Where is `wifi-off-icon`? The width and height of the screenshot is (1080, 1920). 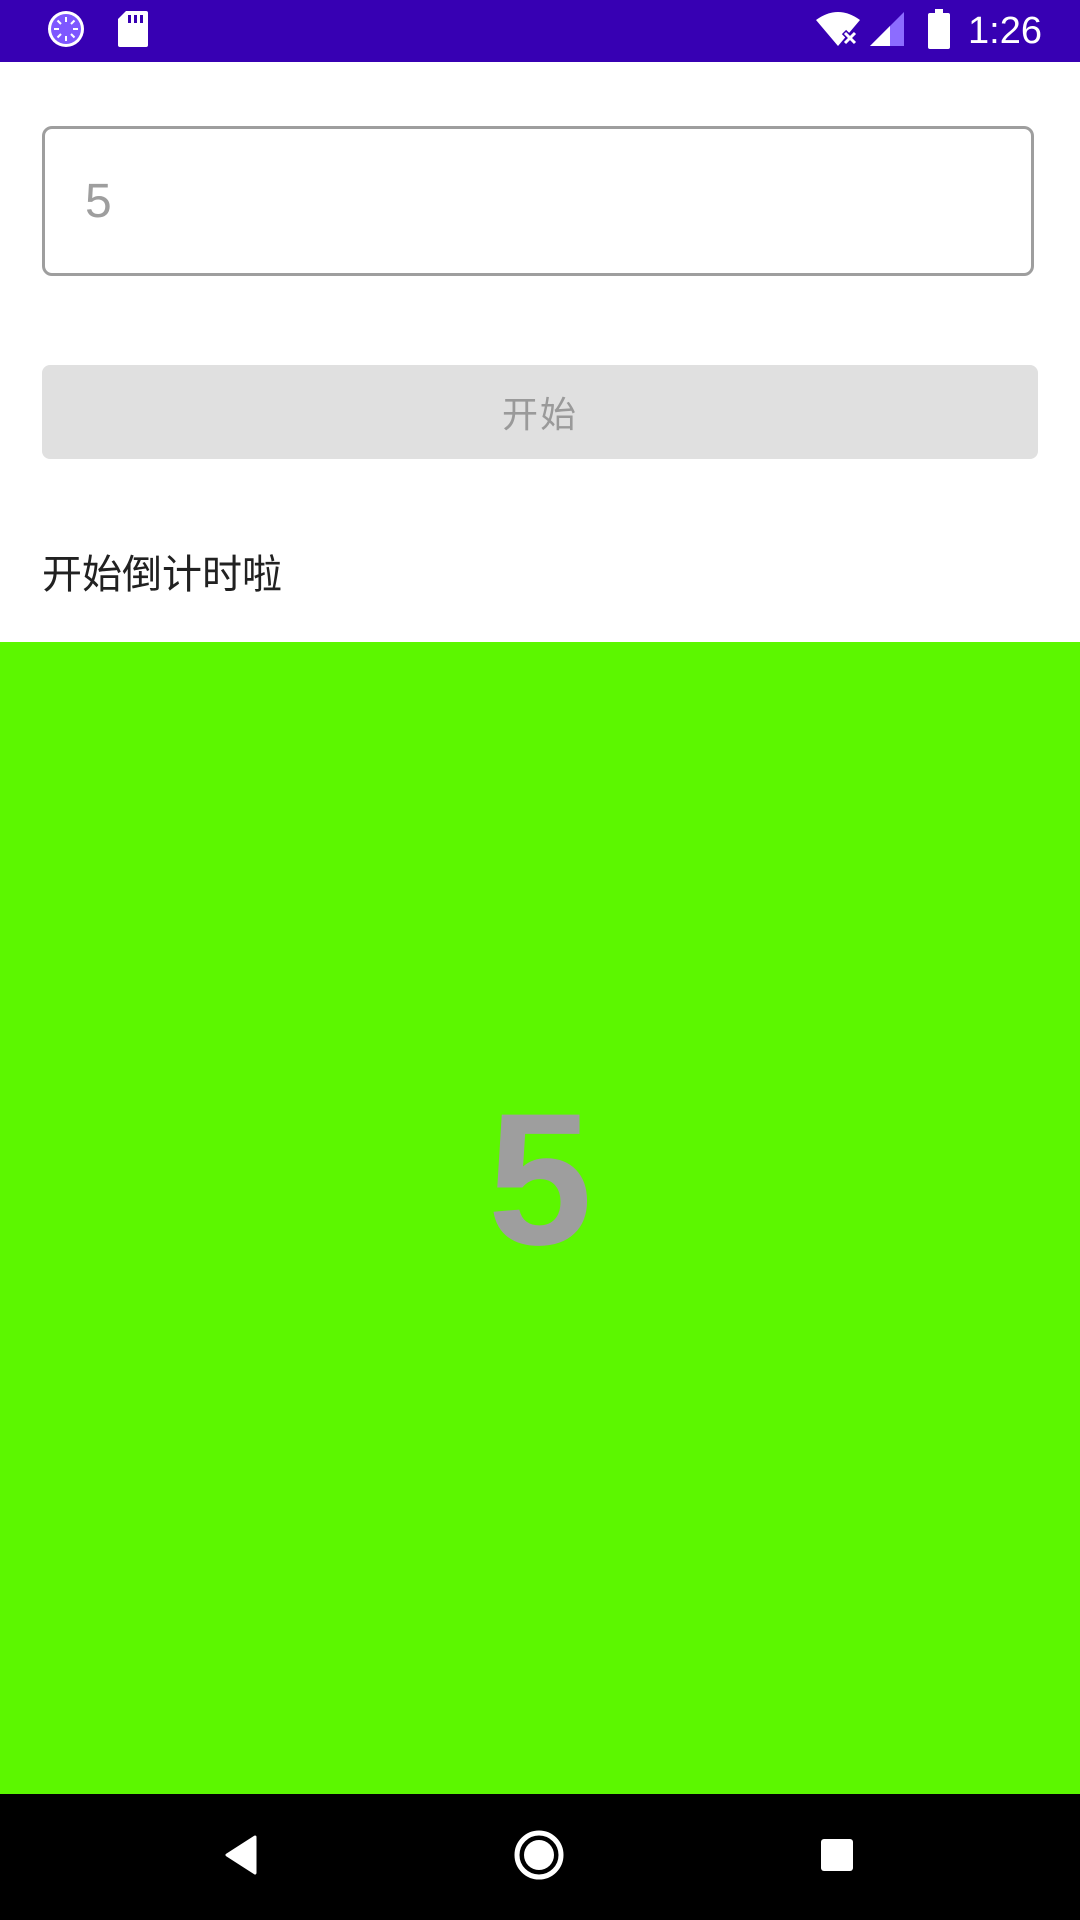 wifi-off-icon is located at coordinates (838, 31).